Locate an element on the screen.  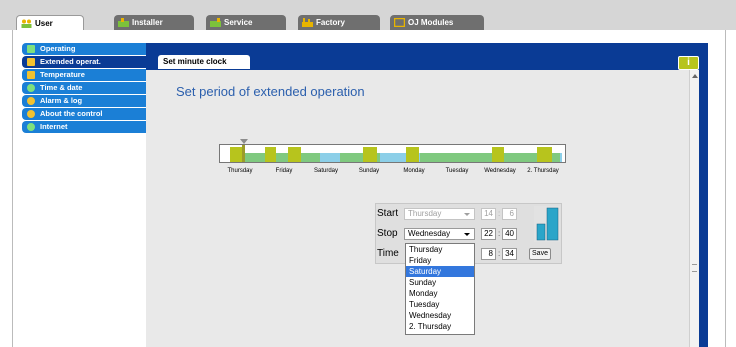
time-minute-field: 34 is located at coordinates (509, 254).